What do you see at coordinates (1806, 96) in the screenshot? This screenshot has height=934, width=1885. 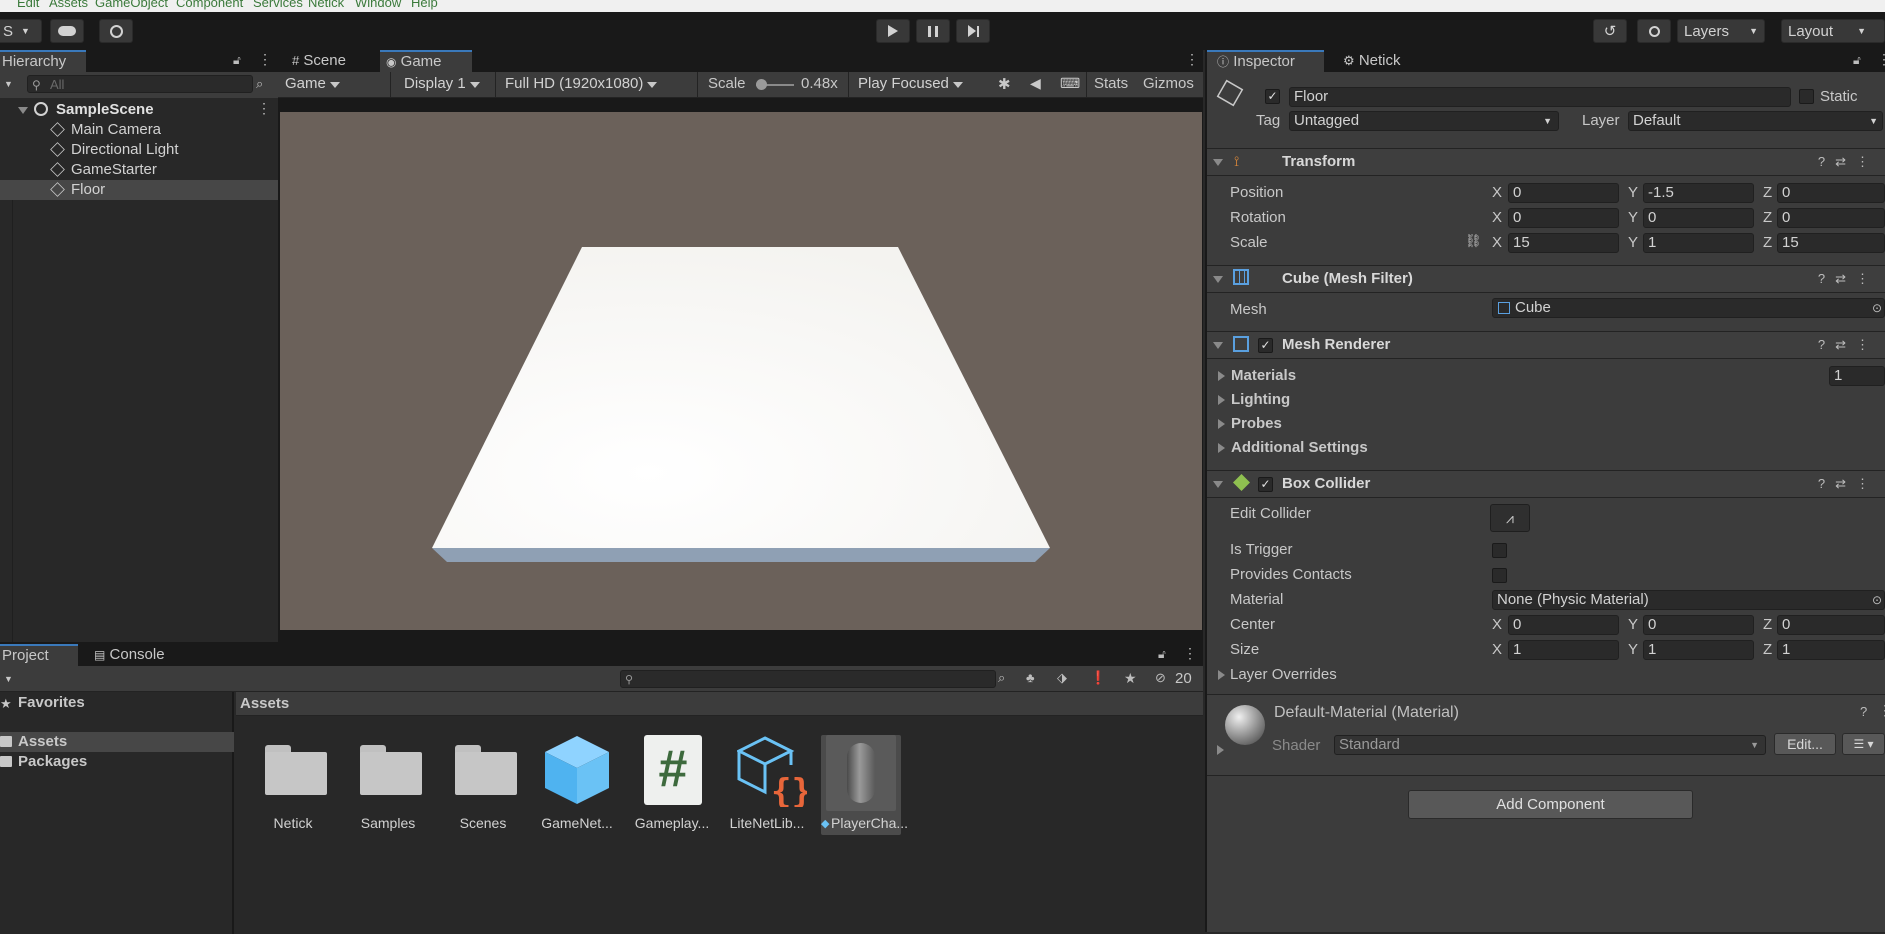 I see `static-checkbox` at bounding box center [1806, 96].